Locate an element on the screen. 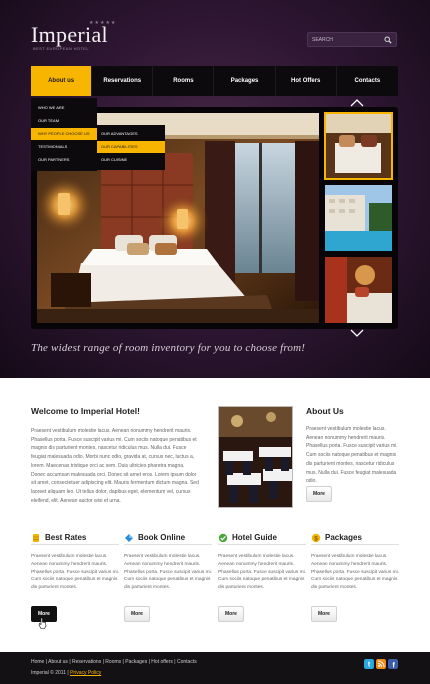 This screenshot has height=684, width=430. footer-link-packages: Packages is located at coordinates (136, 662).